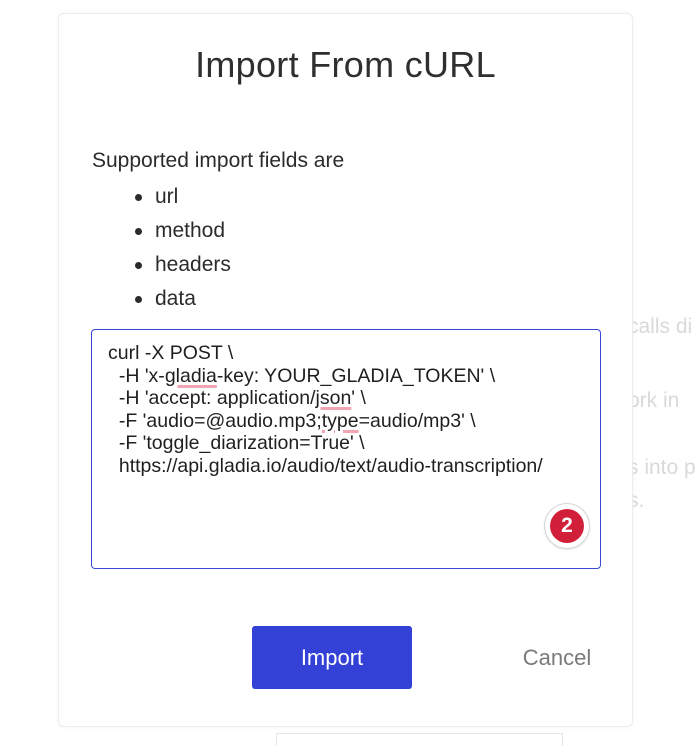 The image size is (698, 746). Describe the element at coordinates (190, 375) in the screenshot. I see `spellcheck-word: gladia` at that location.